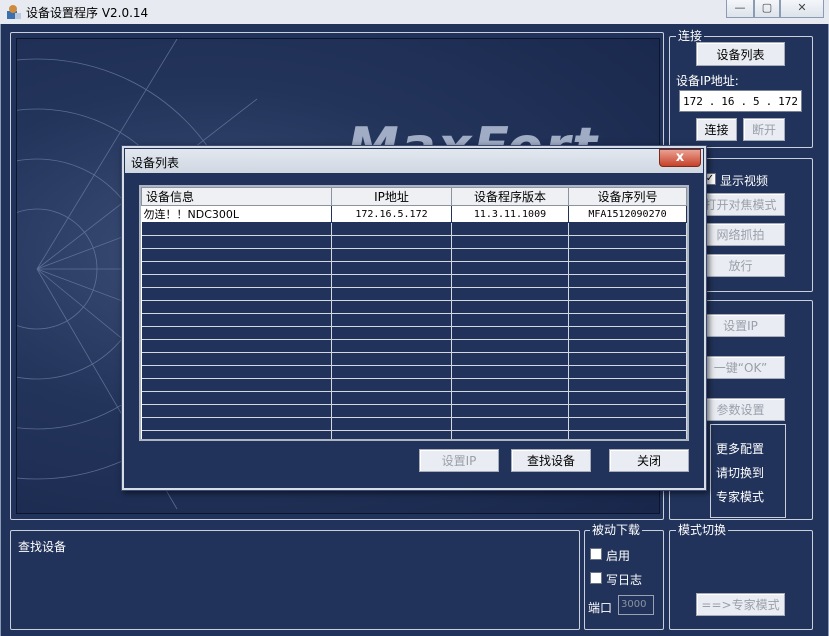 The image size is (829, 636). I want to click on enable-label: 启用, so click(618, 556).